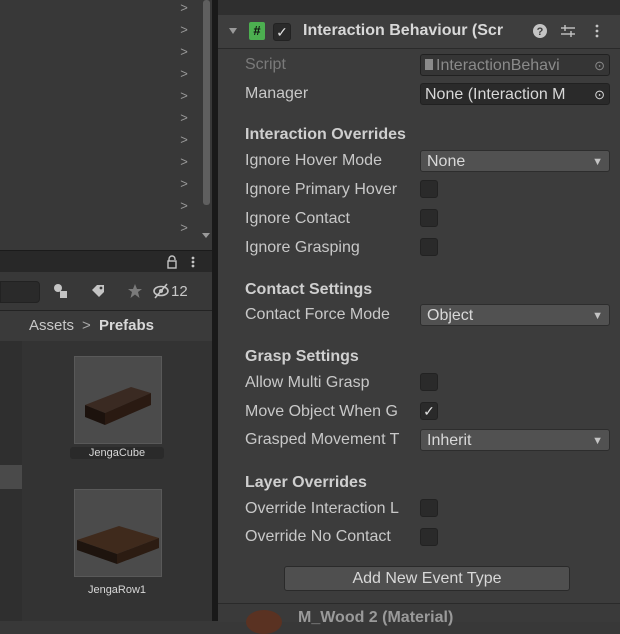 The height and width of the screenshot is (634, 620). I want to click on asset-label-jengarow1: JengaRow1, so click(117, 590).